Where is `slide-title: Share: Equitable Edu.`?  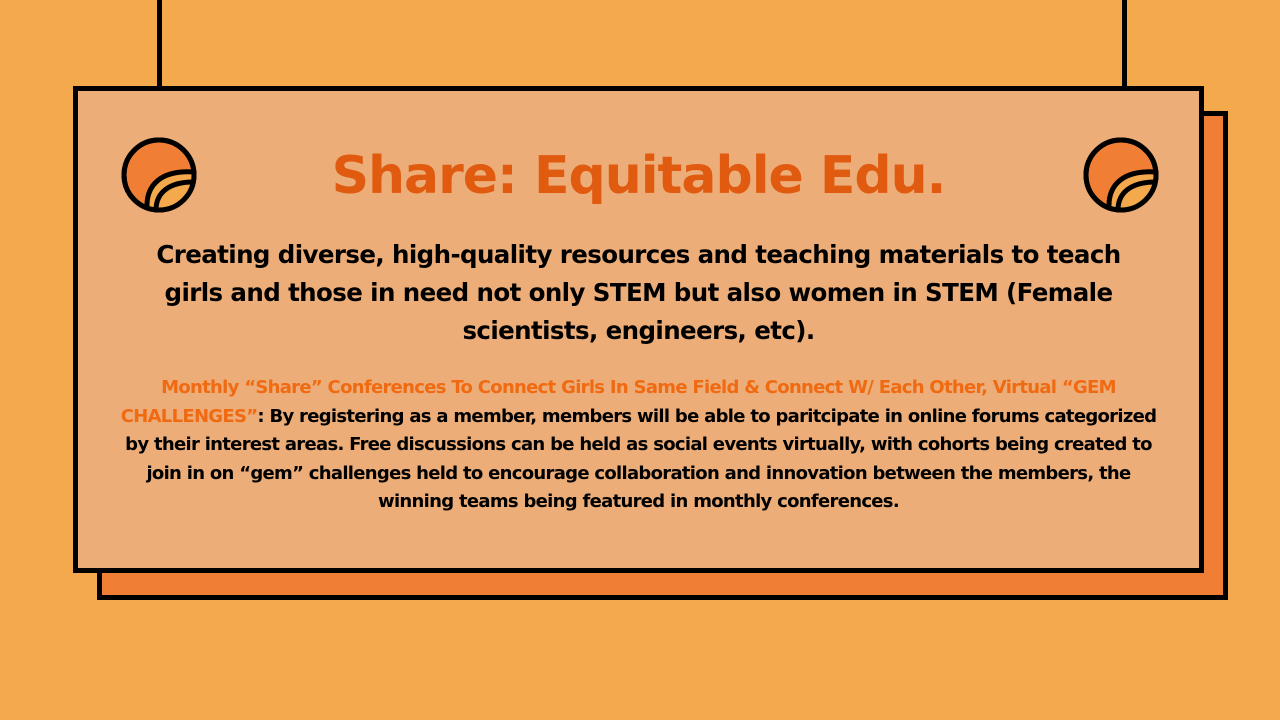 slide-title: Share: Equitable Edu. is located at coordinates (639, 176).